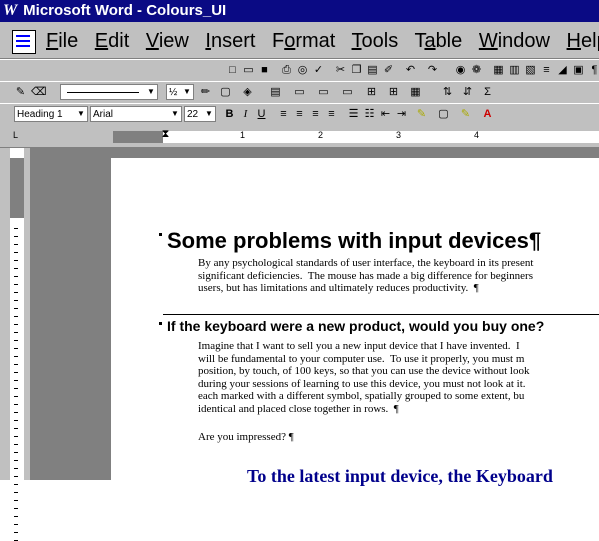  I want to click on bold-button: B, so click(229, 114).